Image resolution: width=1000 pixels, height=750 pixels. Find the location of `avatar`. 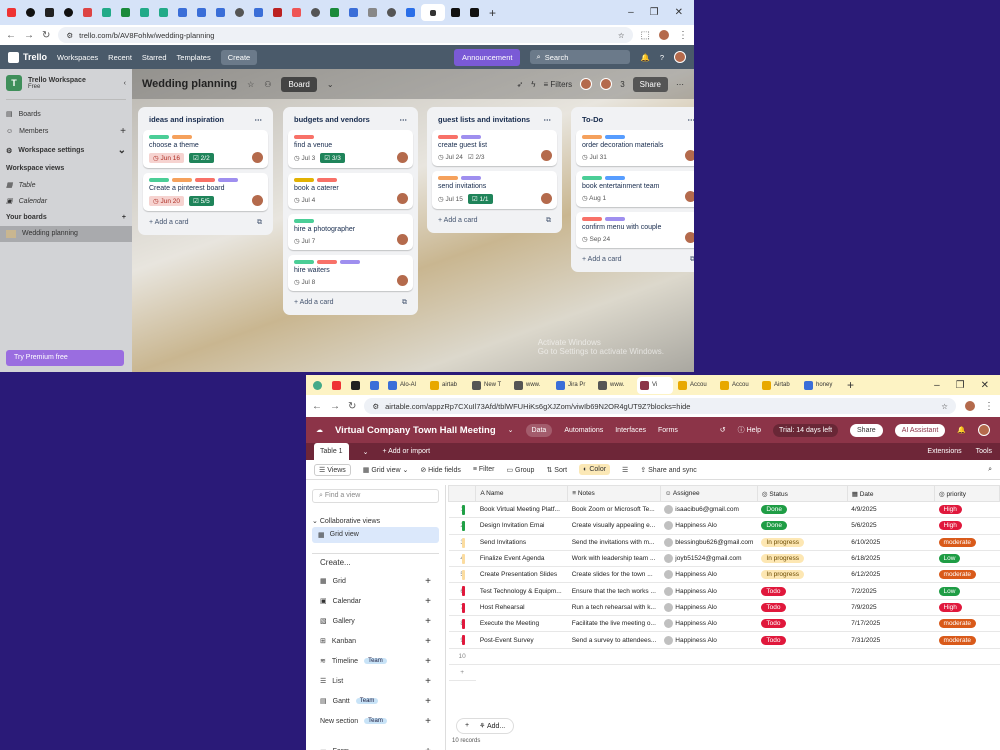

avatar is located at coordinates (984, 430).